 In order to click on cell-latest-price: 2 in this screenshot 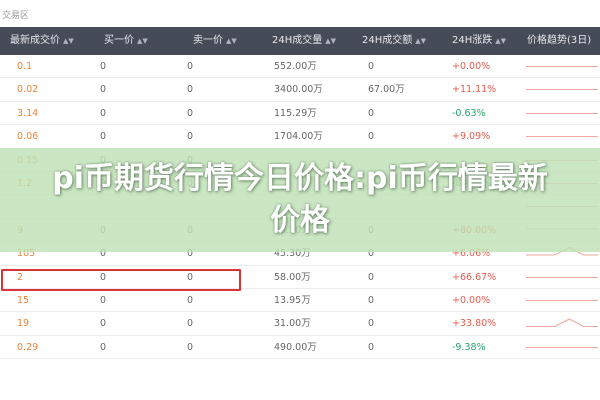, I will do `click(20, 277)`.